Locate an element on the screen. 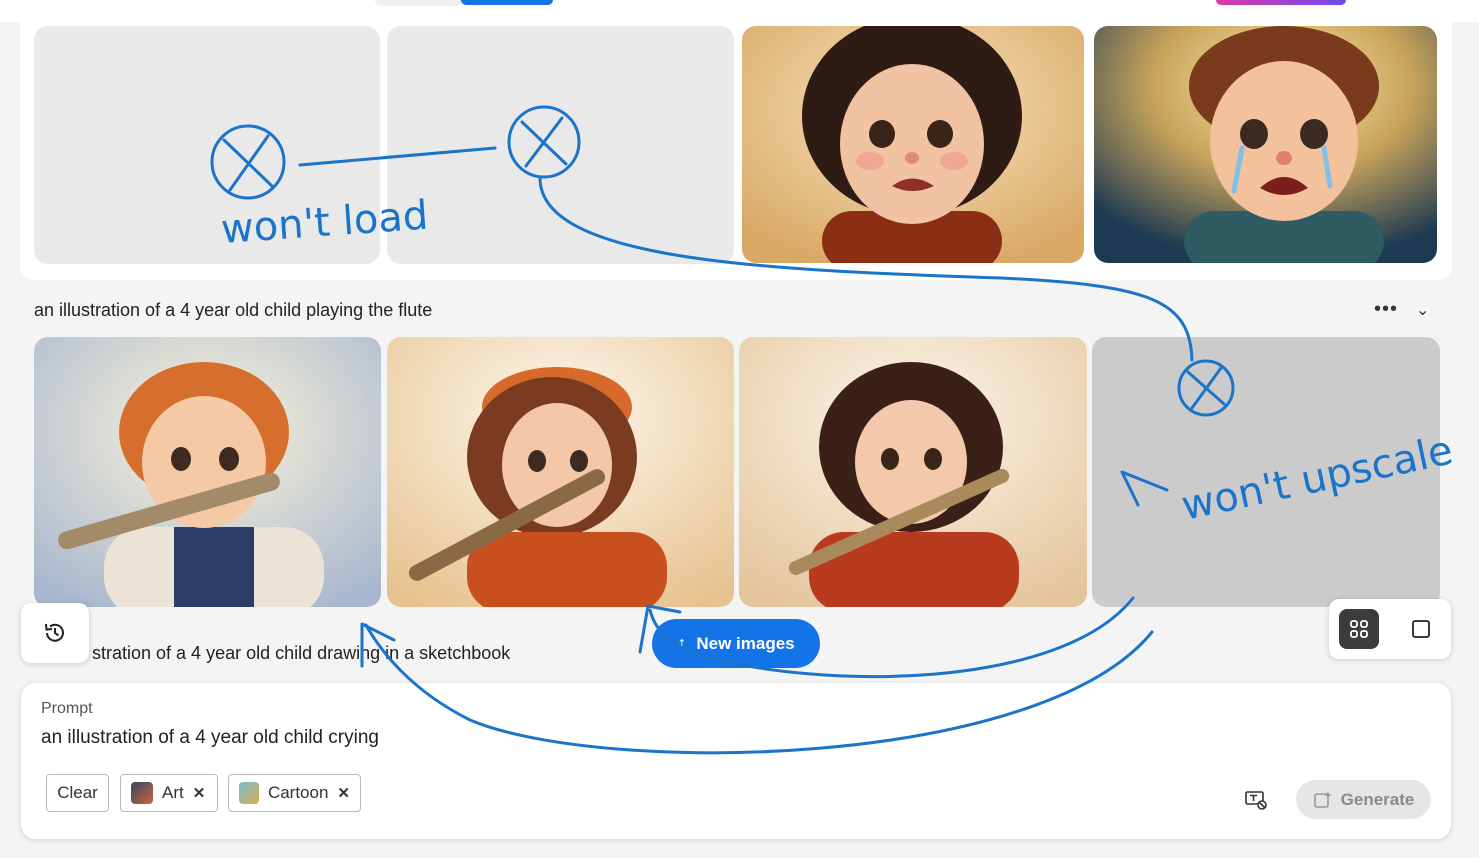  grid-view-button is located at coordinates (1359, 629).